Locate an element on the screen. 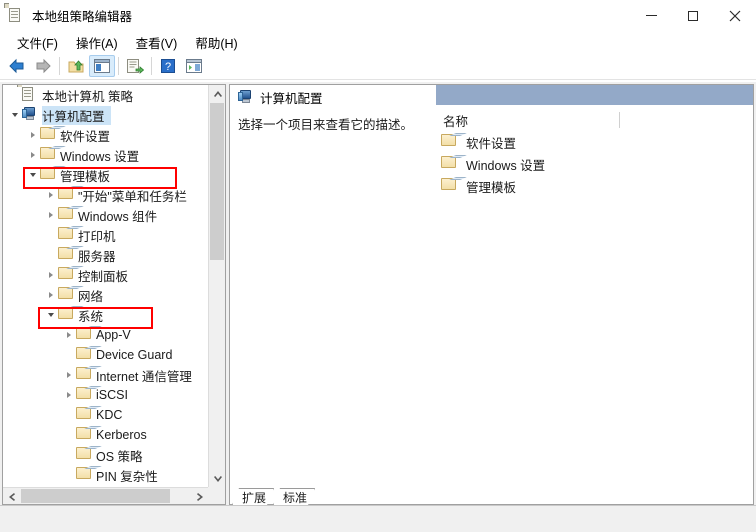 This screenshot has height=532, width=756. tree-node-windows-settings: Windows 设置 is located at coordinates (105, 155).